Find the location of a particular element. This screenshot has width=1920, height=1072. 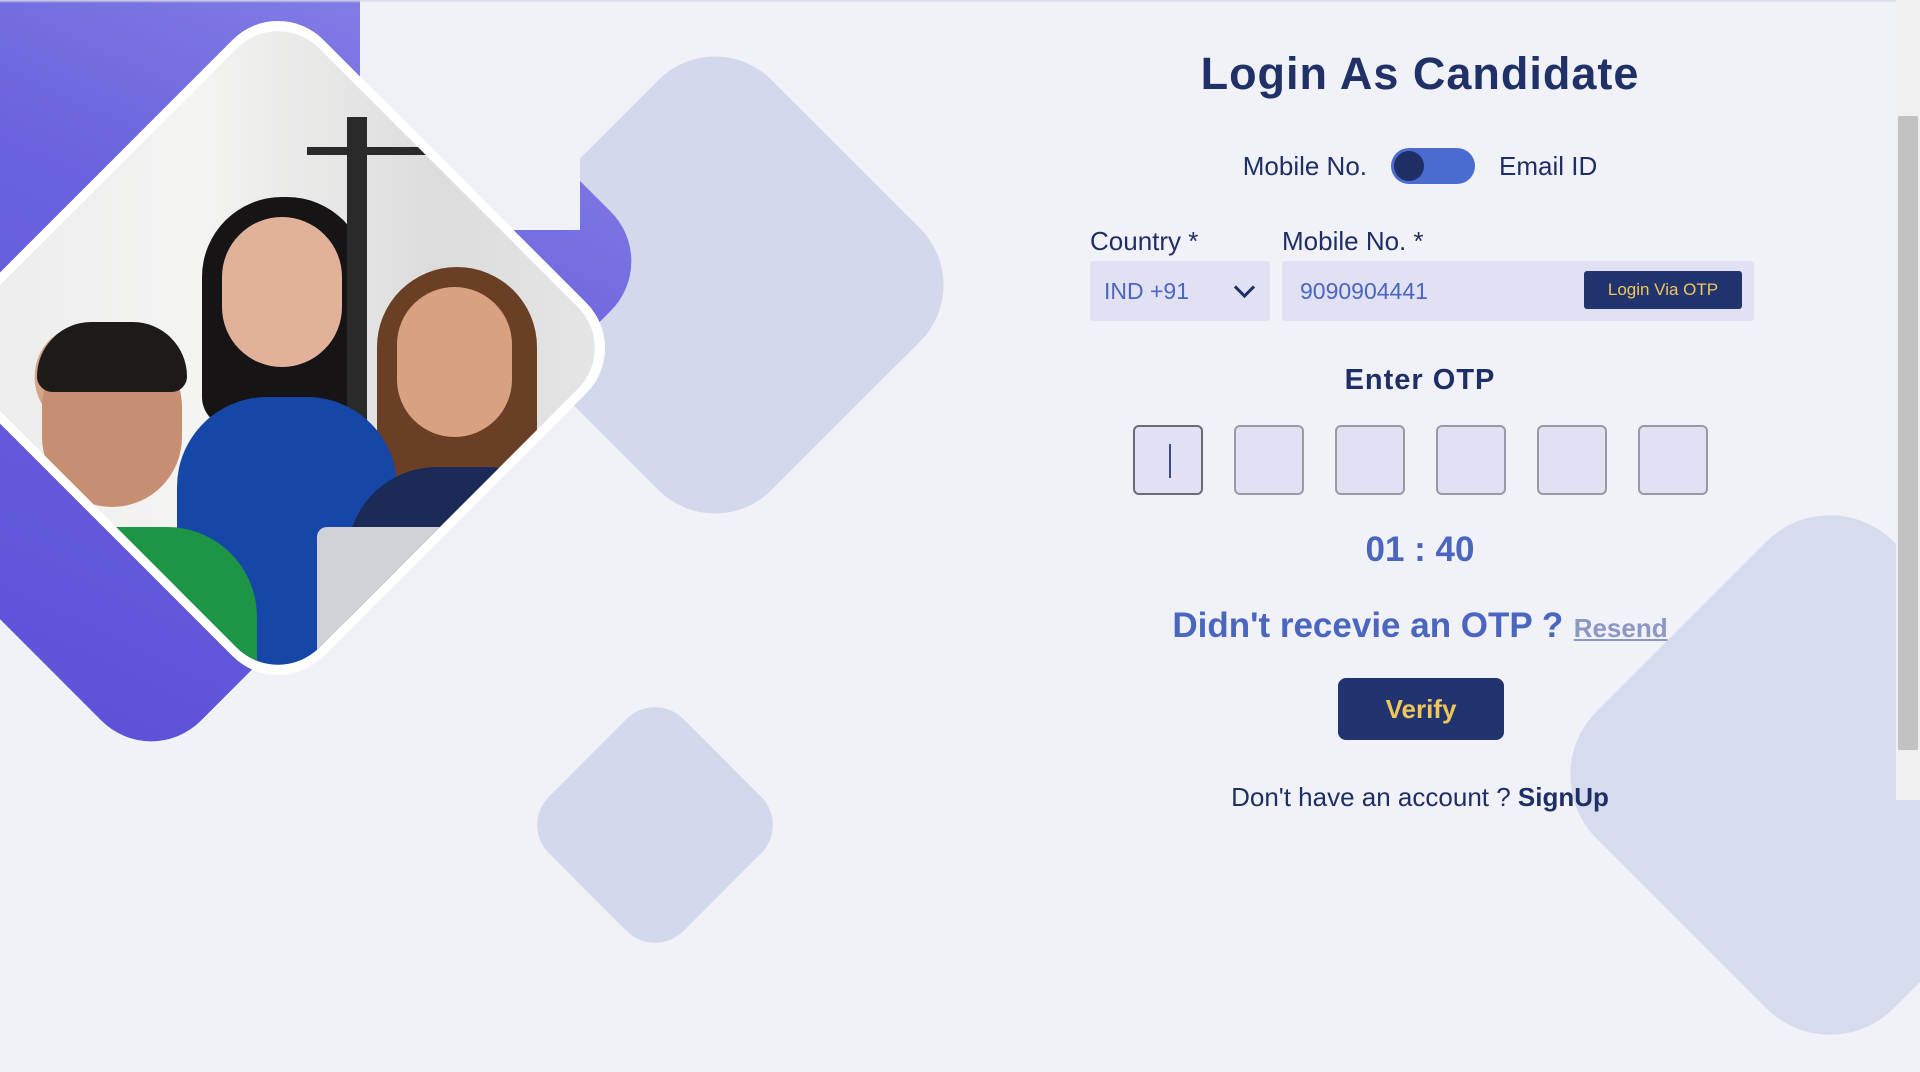

scrollbar-thumb is located at coordinates (1908, 433).